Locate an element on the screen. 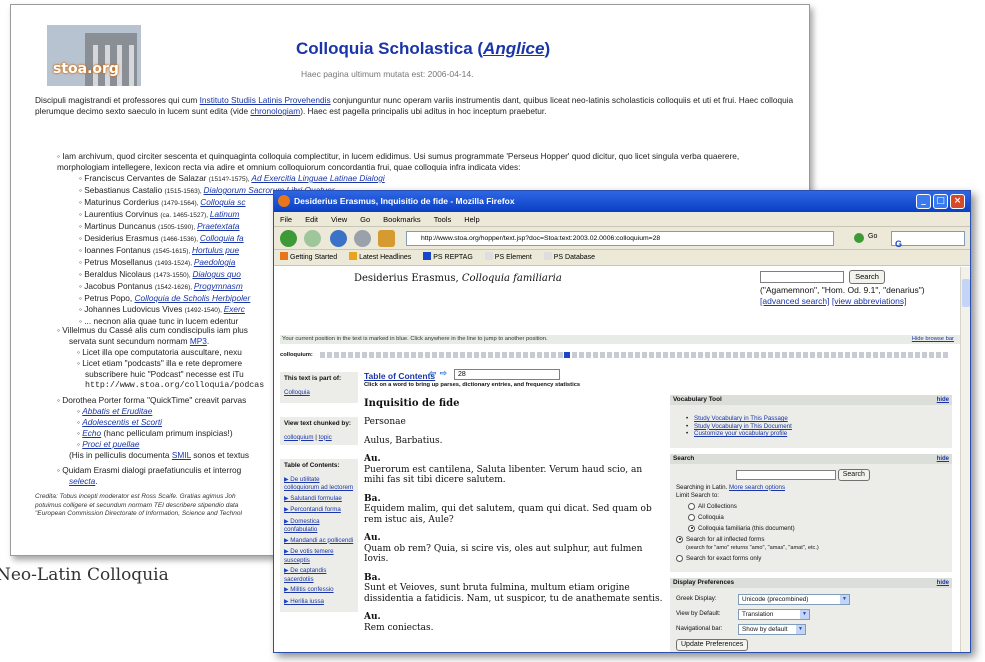 Image resolution: width=985 pixels, height=662 pixels. menu-bar: File Edit View Go Bookmarks Tools Help is located at coordinates (622, 219).